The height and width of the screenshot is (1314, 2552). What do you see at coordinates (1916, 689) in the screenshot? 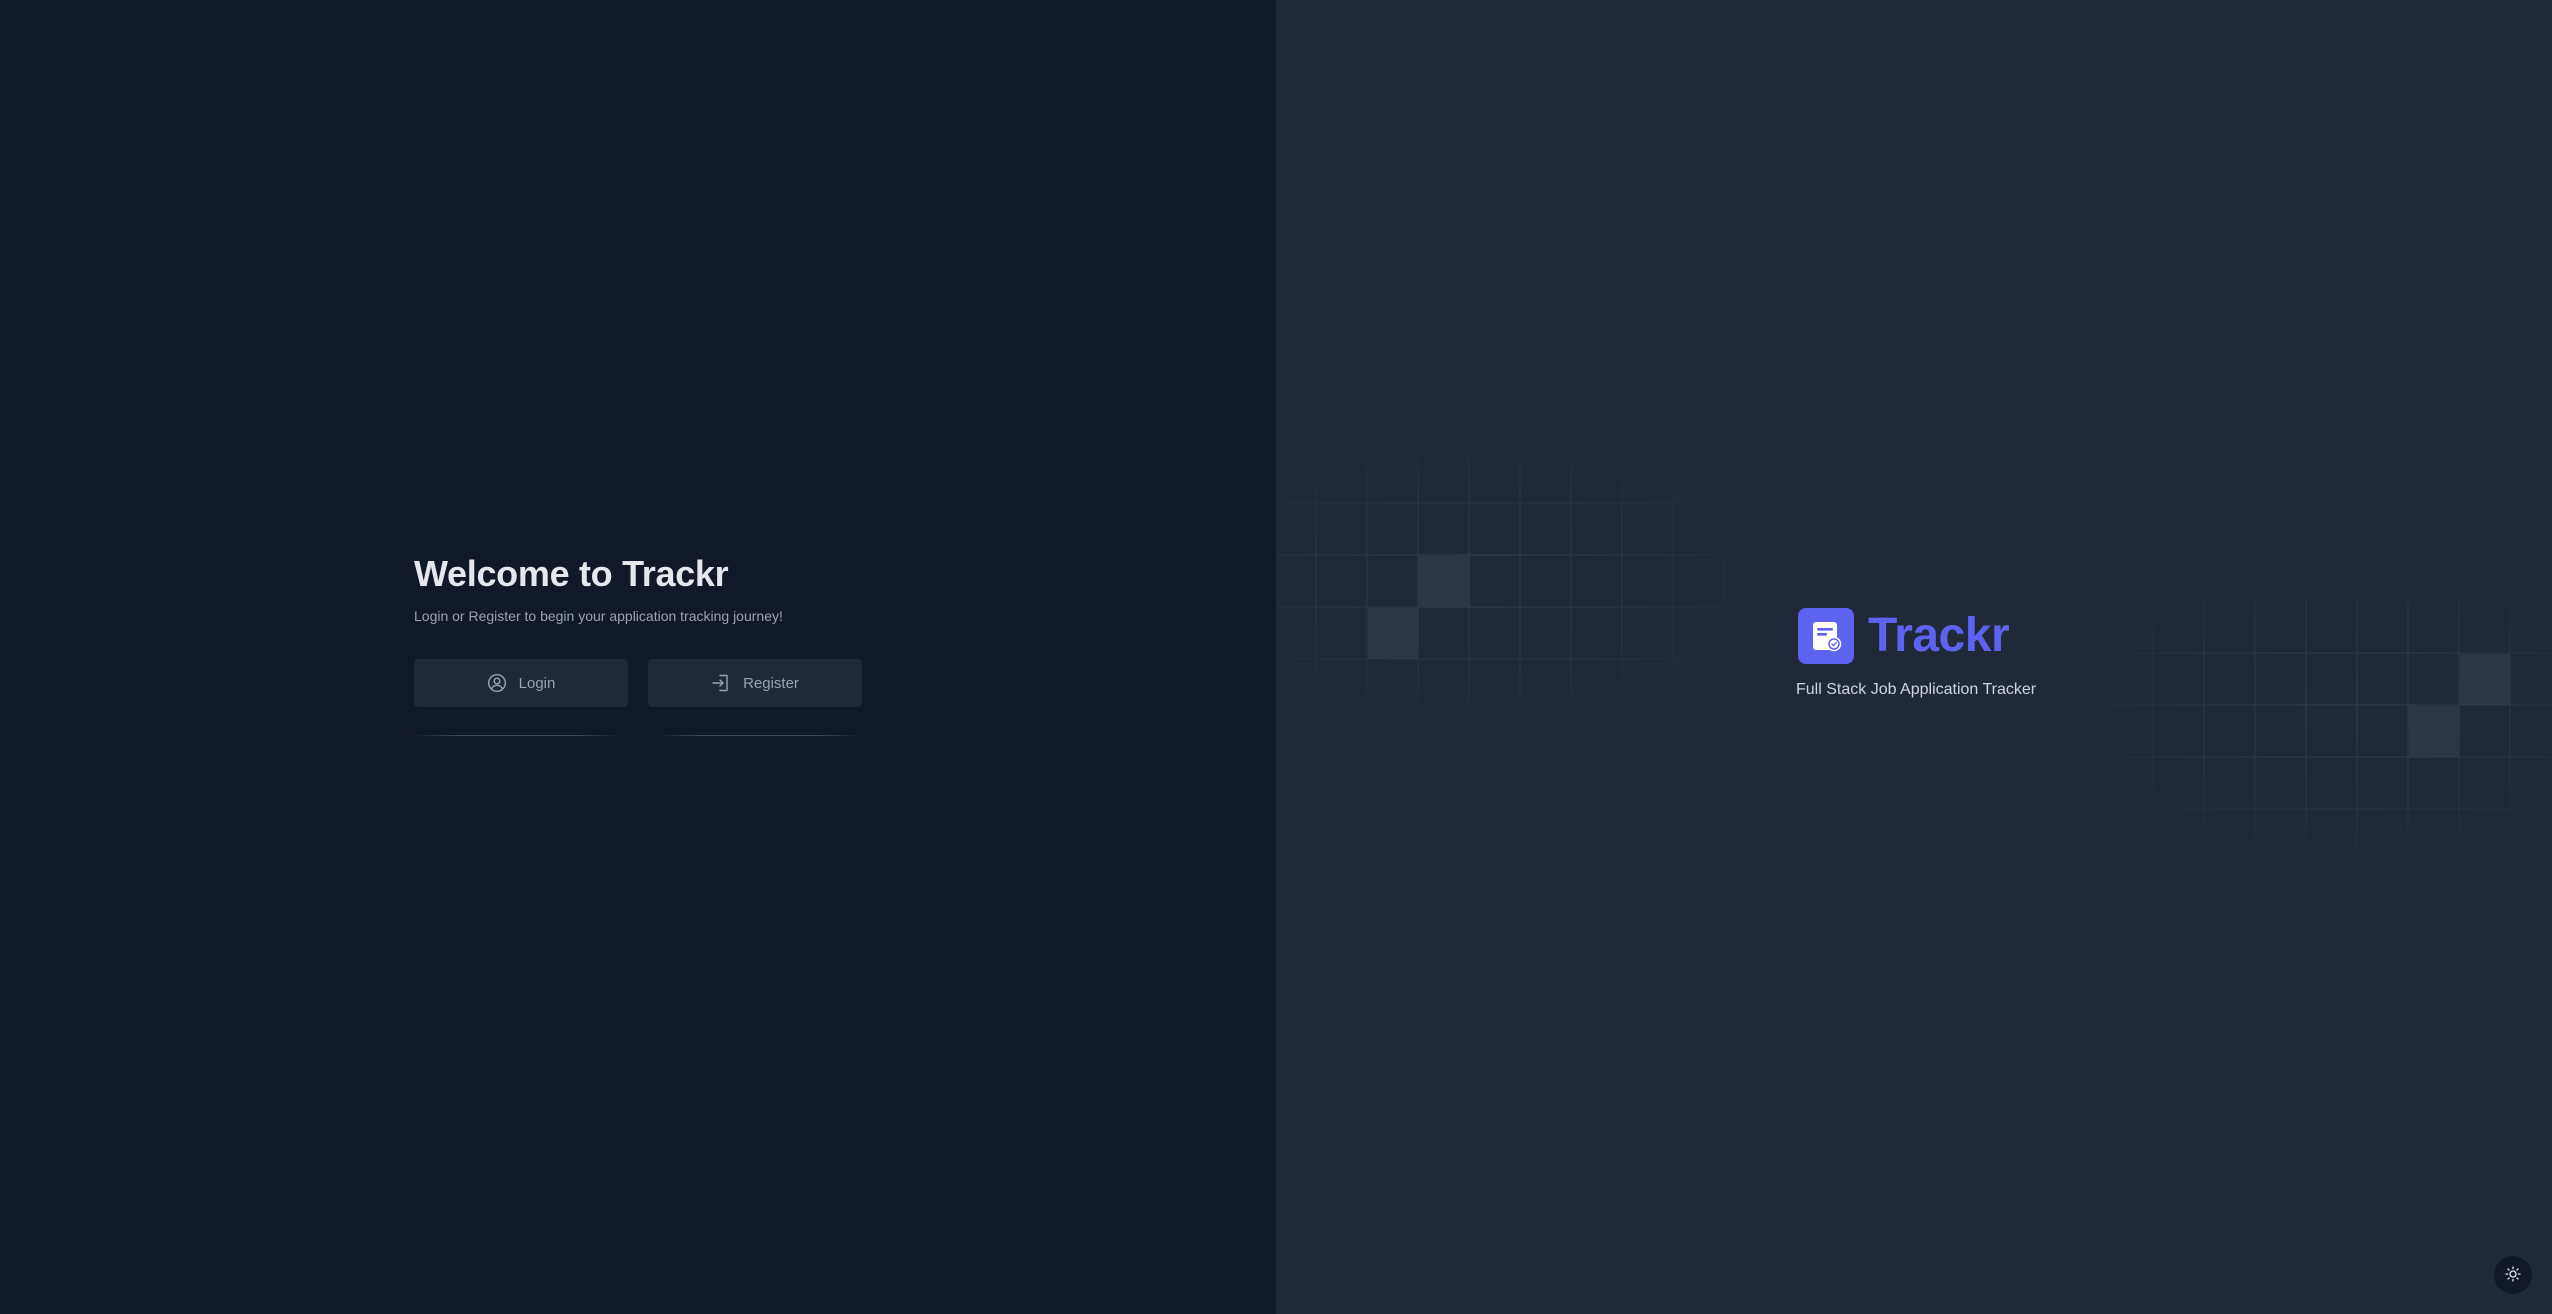
I see `brand-tagline: Full Stack Job Application Tracker` at bounding box center [1916, 689].